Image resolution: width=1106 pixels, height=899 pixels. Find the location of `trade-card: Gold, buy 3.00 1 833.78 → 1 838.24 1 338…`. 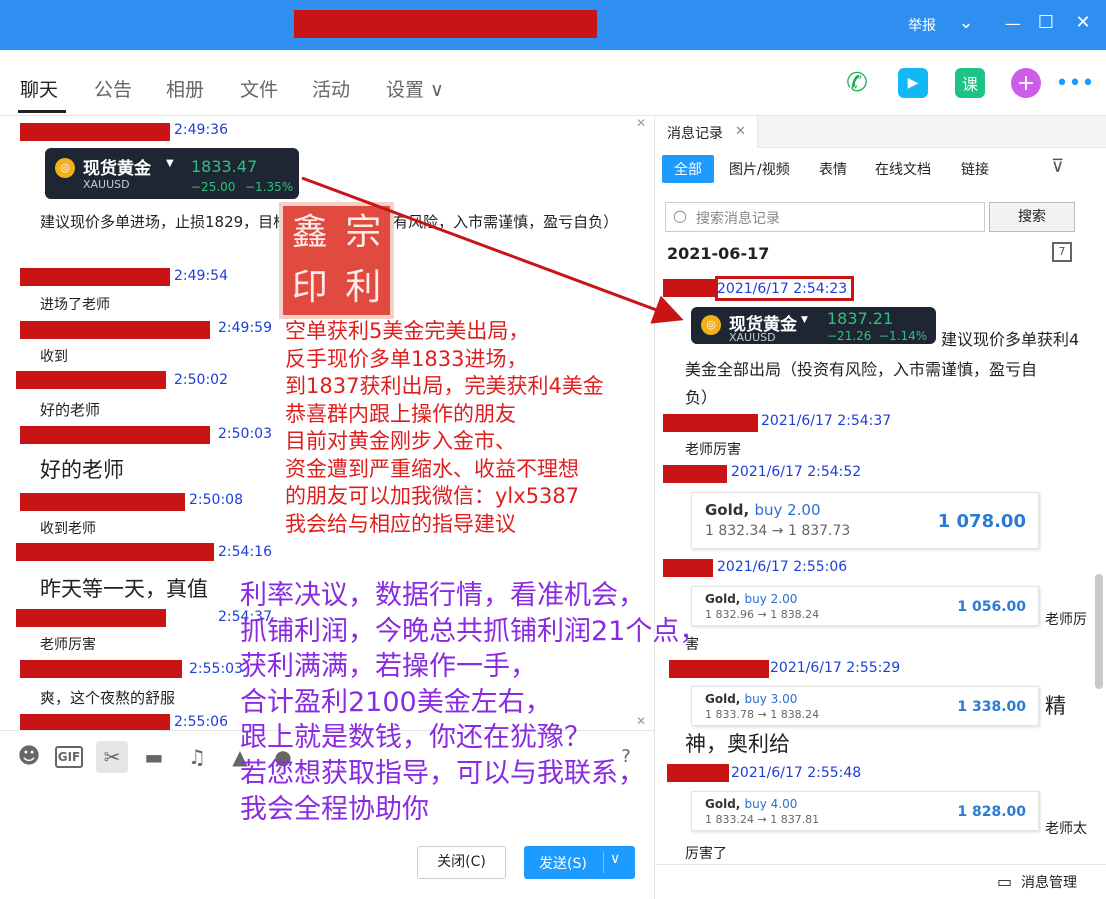

trade-card: Gold, buy 3.00 1 833.78 → 1 838.24 1 338… is located at coordinates (865, 706).